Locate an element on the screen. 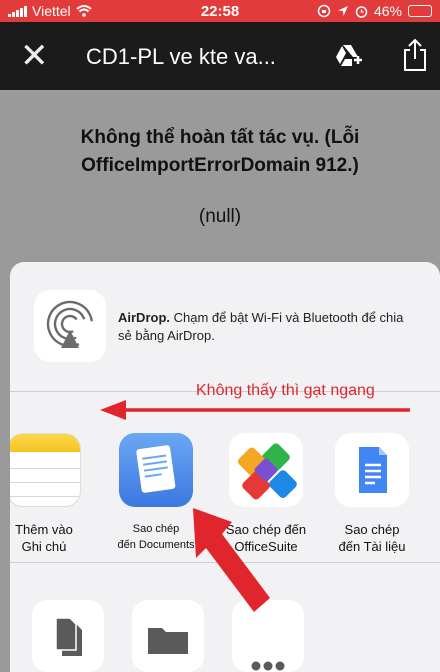  notes-icon is located at coordinates (45, 470).